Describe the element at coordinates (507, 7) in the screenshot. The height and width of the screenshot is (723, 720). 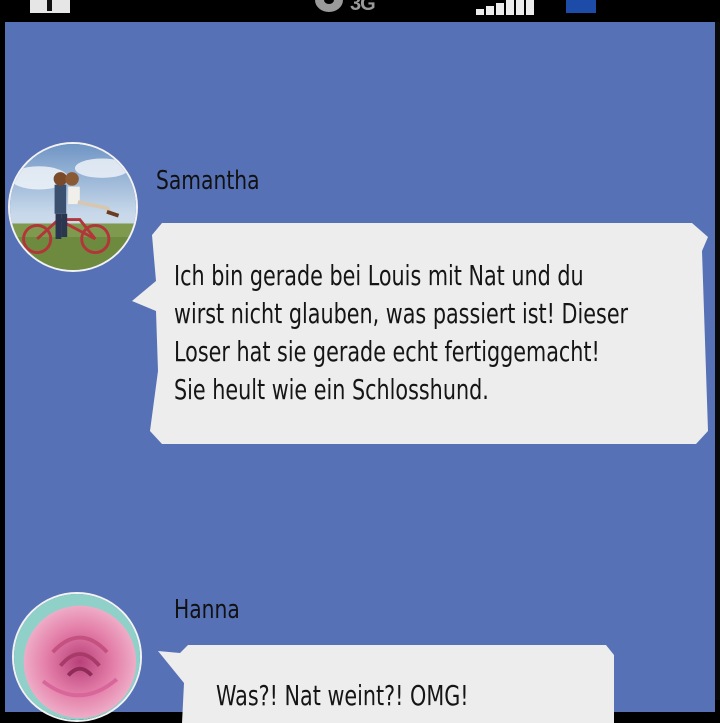
I see `signal-icon` at that location.